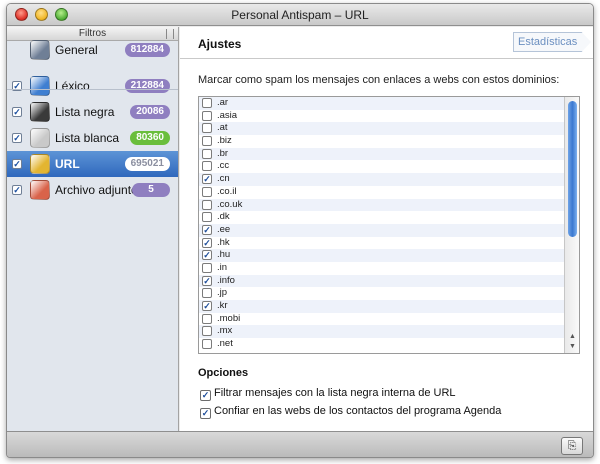 The height and width of the screenshot is (464, 600). What do you see at coordinates (382, 344) in the screenshot?
I see `domain-row: .net` at bounding box center [382, 344].